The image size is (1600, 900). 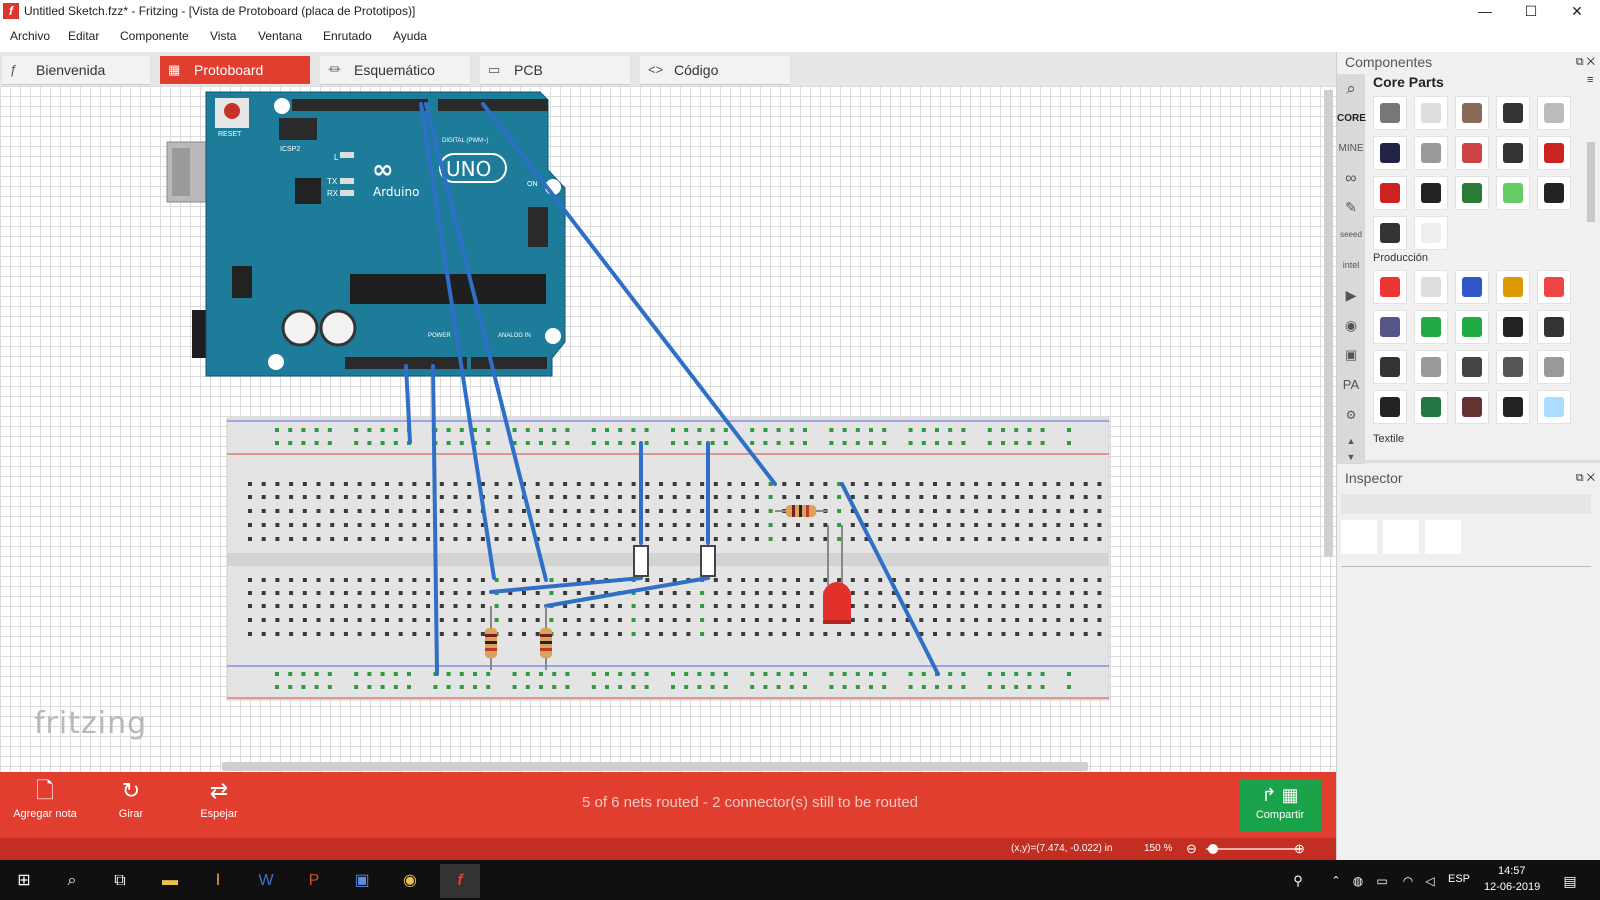 I want to click on chrome-icon: ◉, so click(x=410, y=881).